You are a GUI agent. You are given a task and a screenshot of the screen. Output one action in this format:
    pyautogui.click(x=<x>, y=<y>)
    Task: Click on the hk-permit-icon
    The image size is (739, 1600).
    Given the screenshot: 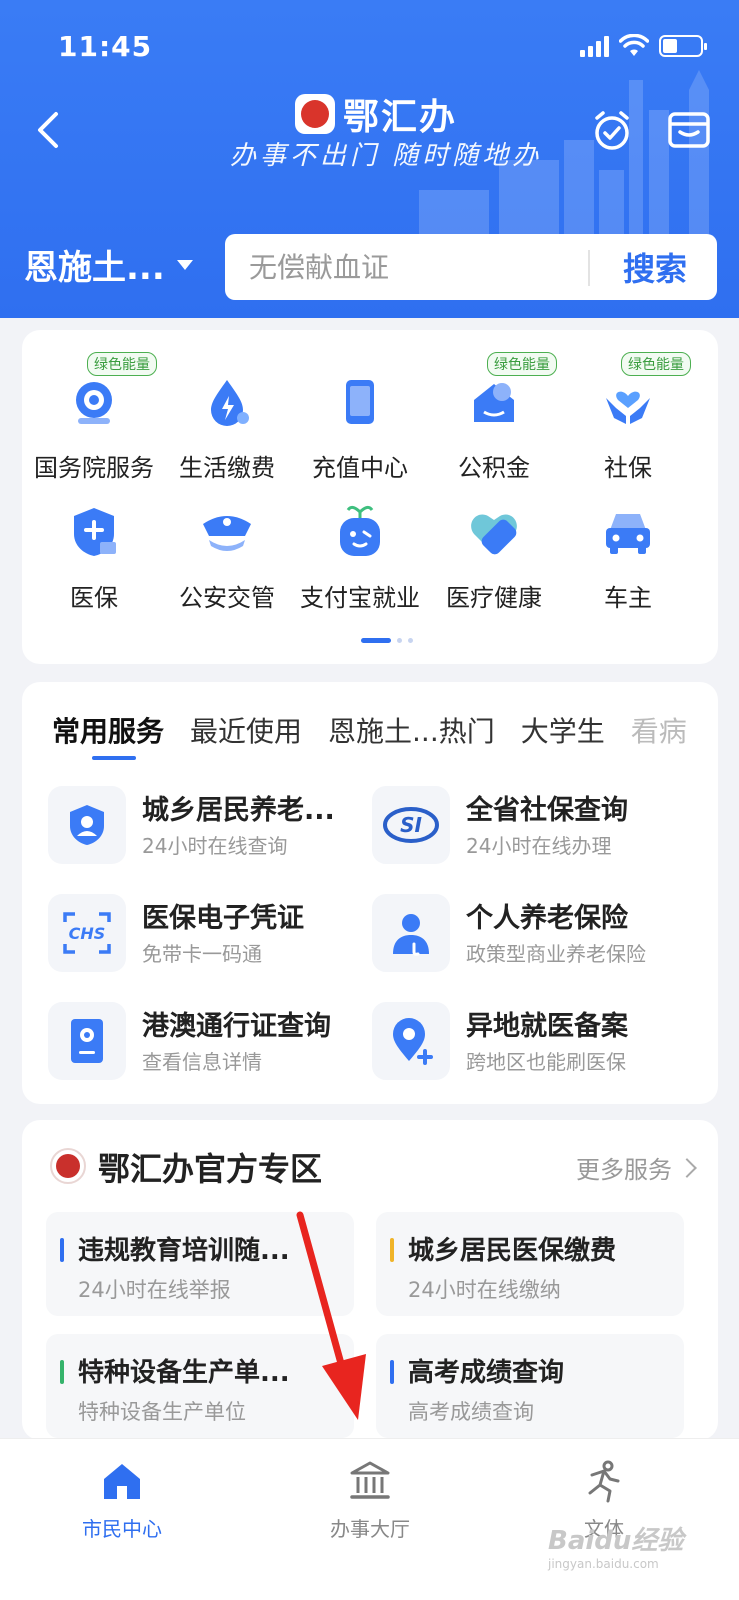 What is the action you would take?
    pyautogui.click(x=87, y=1041)
    